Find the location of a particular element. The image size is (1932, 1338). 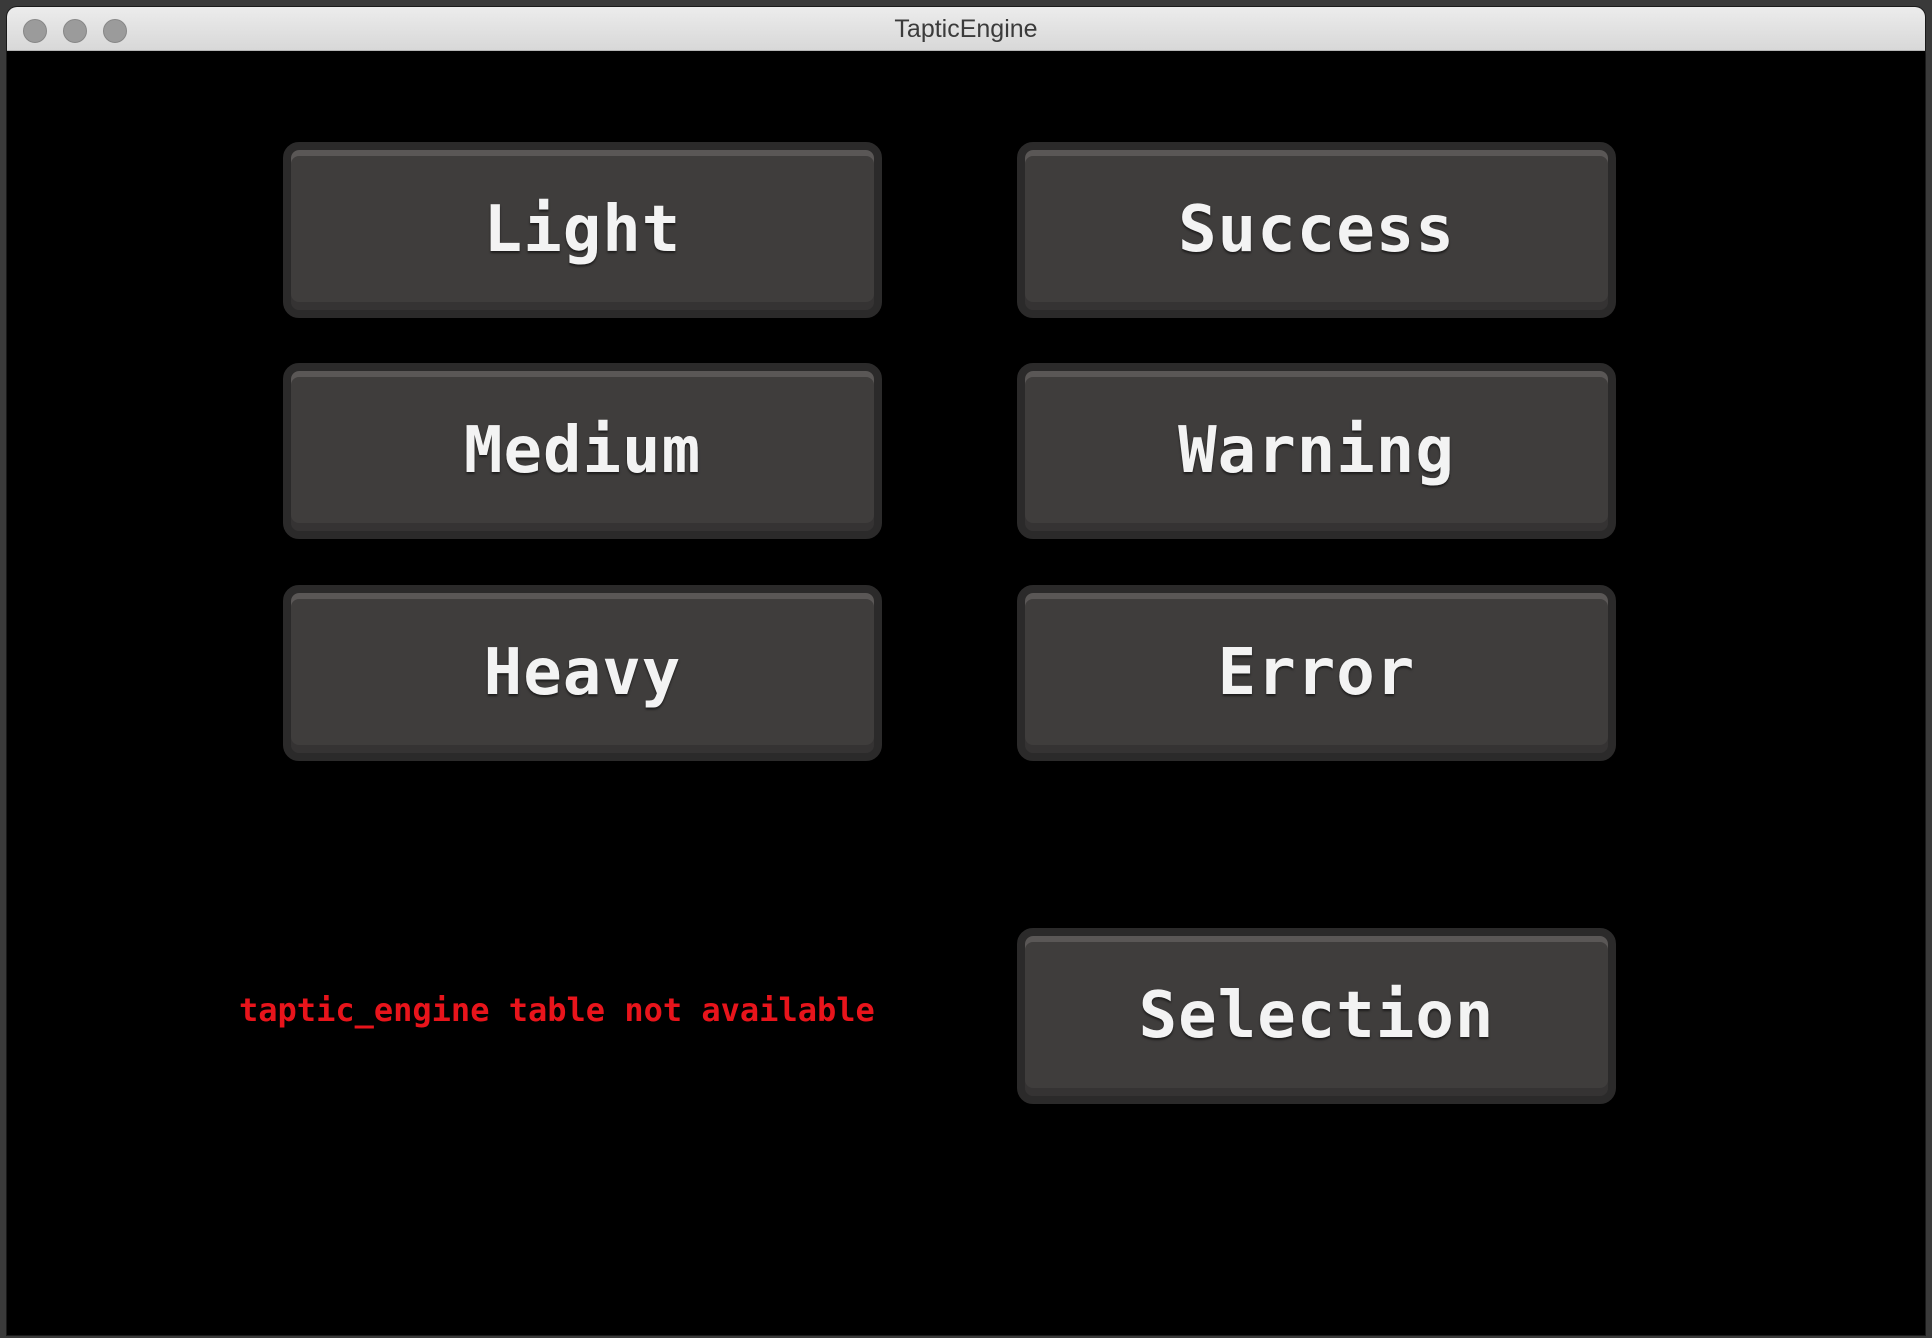

light-impact-button: Light is located at coordinates (582, 230).